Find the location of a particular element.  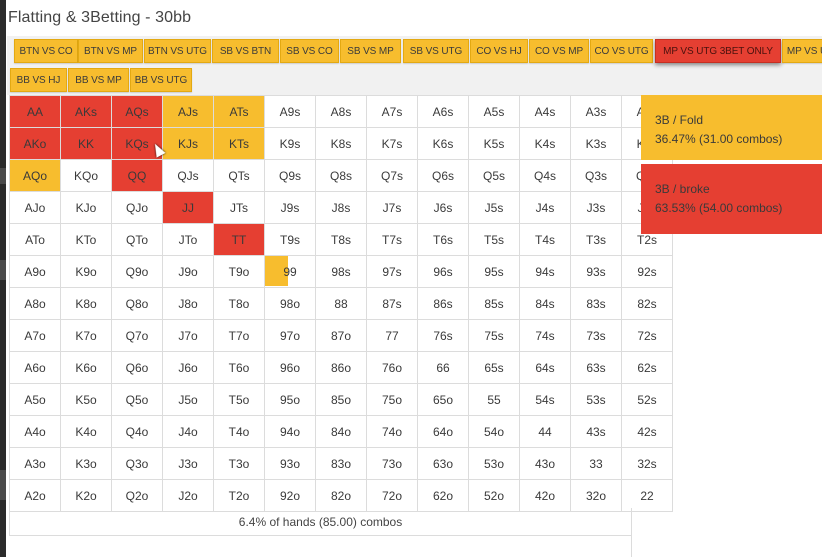

hand-cell: 64s is located at coordinates (545, 368).